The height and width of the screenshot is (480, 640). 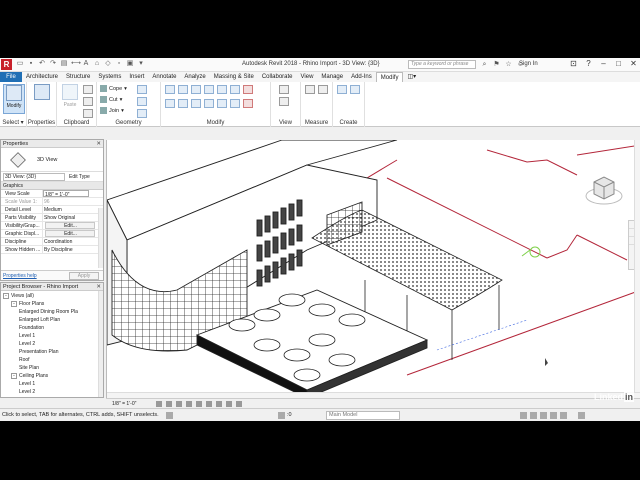 What do you see at coordinates (79, 177) in the screenshot?
I see `edit-type-button: Edit Type` at bounding box center [79, 177].